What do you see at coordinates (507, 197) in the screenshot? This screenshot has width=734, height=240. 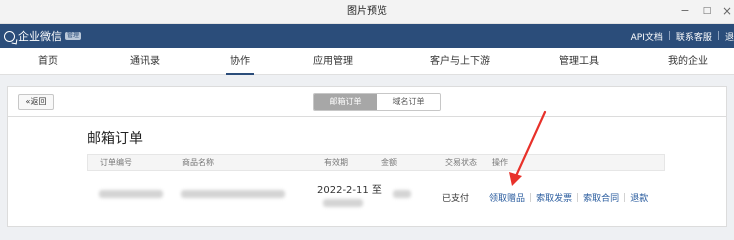 I see `claim-gift-link: 领取赠品` at bounding box center [507, 197].